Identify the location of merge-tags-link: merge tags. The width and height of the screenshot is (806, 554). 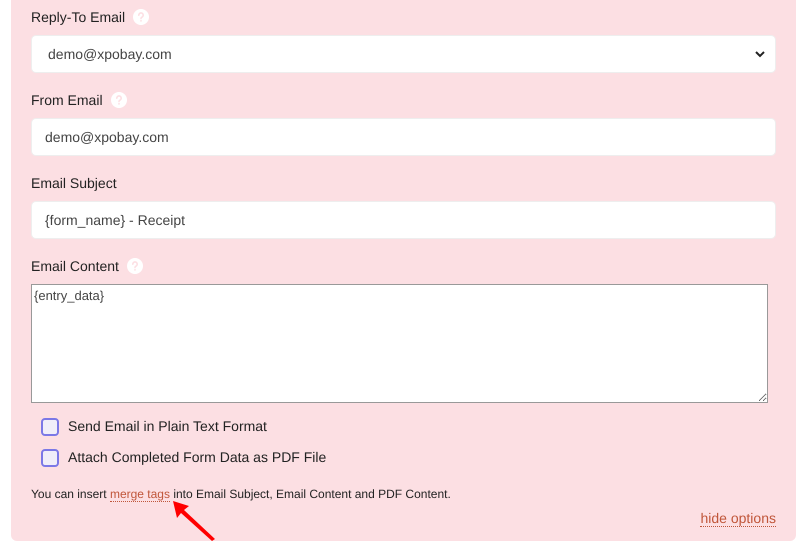
(140, 494).